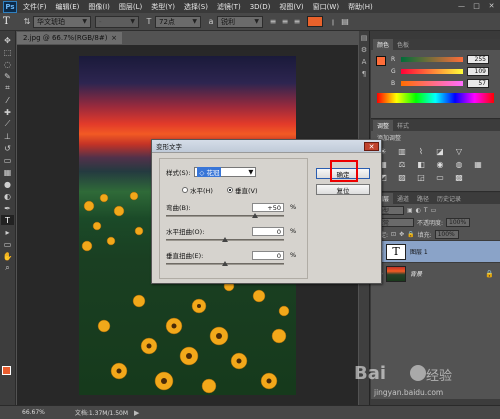 The width and height of the screenshot is (500, 419). What do you see at coordinates (7, 244) in the screenshot?
I see `shape-tool-icon: ▭` at bounding box center [7, 244].